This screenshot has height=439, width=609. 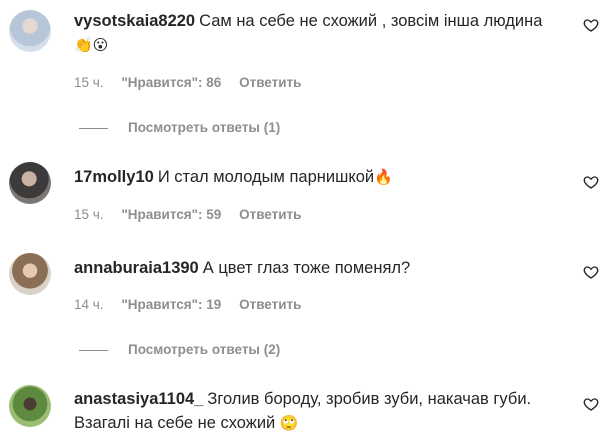 I want to click on view-replies-button: Посмотреть ответы (1), so click(x=179, y=127).